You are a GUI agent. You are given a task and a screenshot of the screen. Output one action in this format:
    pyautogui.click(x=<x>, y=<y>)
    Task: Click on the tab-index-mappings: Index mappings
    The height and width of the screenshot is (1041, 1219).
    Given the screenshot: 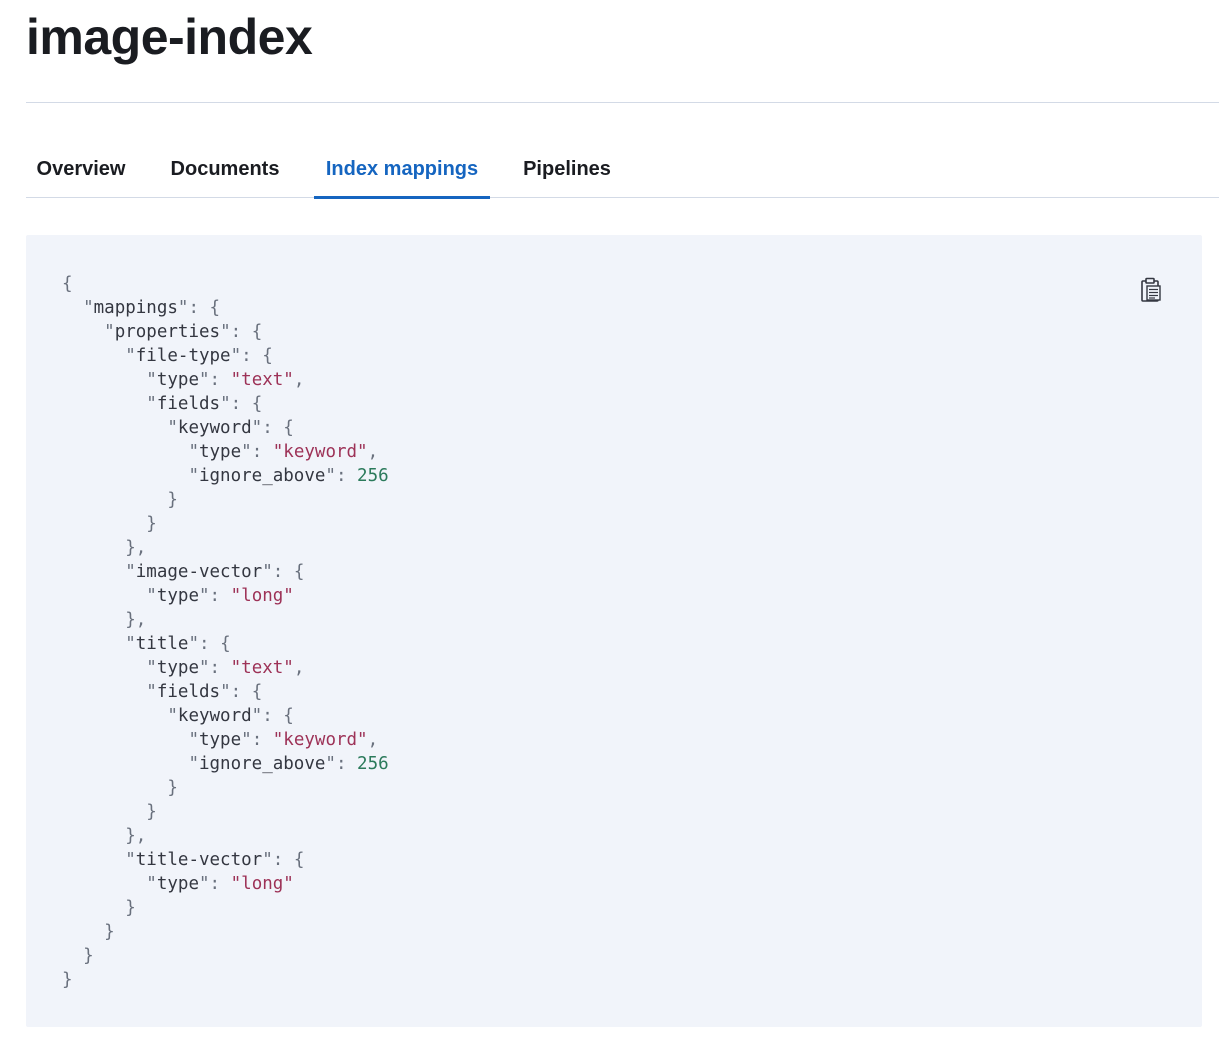 What is the action you would take?
    pyautogui.click(x=402, y=169)
    